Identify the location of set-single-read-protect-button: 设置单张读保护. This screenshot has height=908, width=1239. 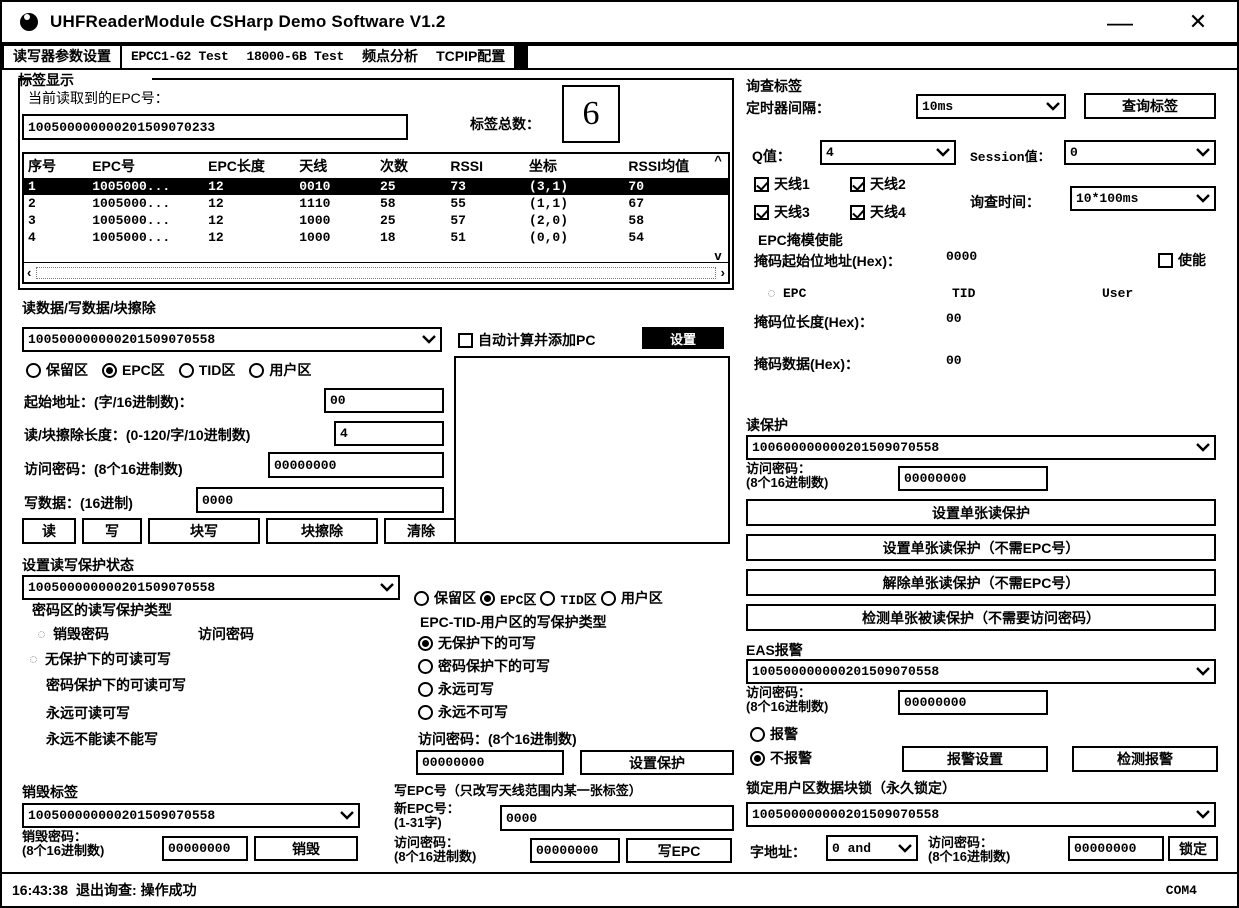
(981, 512).